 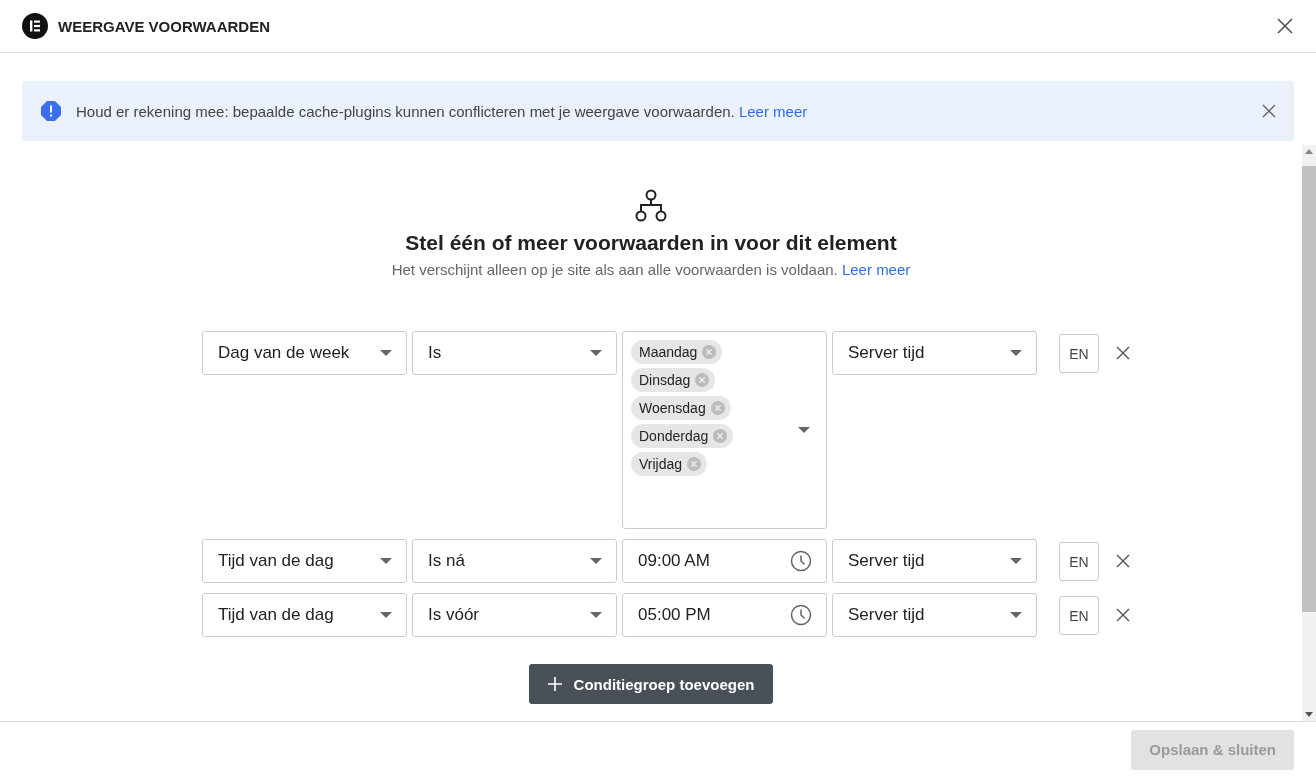 What do you see at coordinates (442, 111) in the screenshot?
I see `notice-text: Houd er rekening mee: bepaalde cache-plugins kunnen conflicteren met je weergave voorwaarden. Leer meer` at bounding box center [442, 111].